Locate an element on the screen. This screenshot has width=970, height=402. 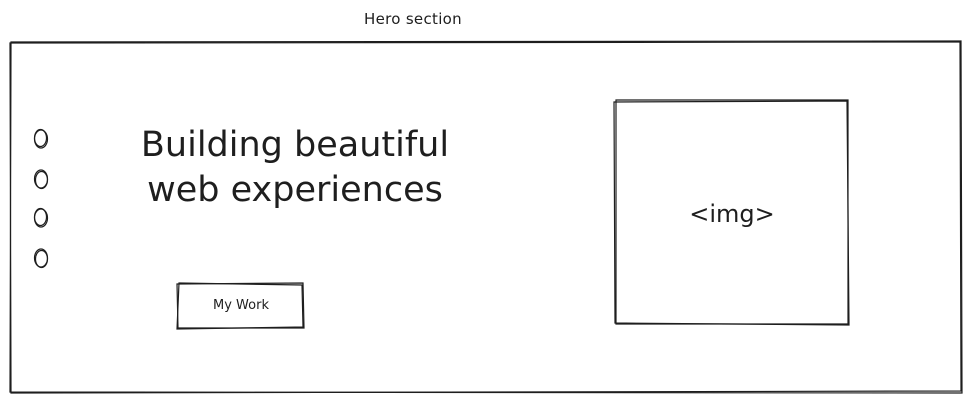
my-work-button: My Work is located at coordinates (241, 306).